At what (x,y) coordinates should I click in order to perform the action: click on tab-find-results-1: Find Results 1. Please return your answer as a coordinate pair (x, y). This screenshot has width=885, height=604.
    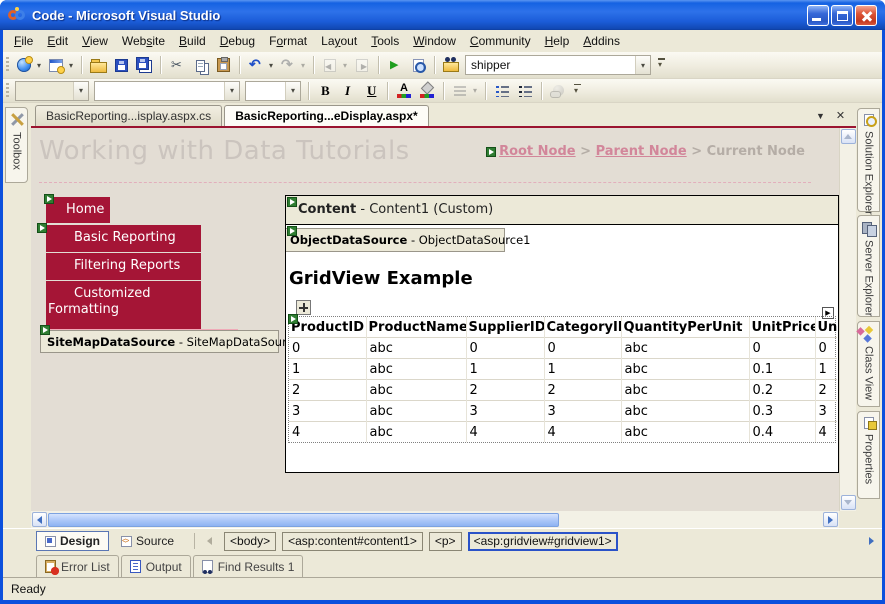
    Looking at the image, I should click on (248, 566).